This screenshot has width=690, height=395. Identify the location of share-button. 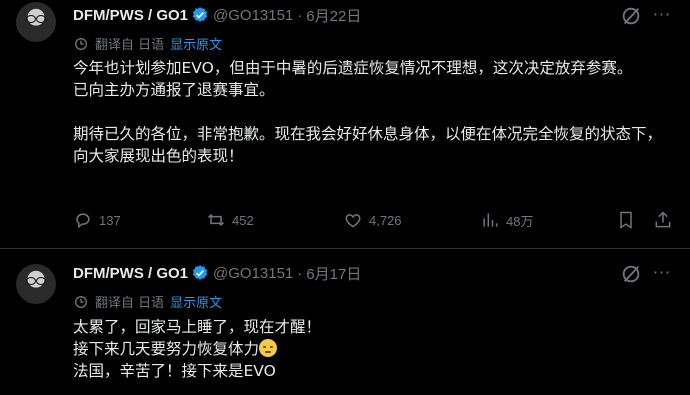
(666, 220).